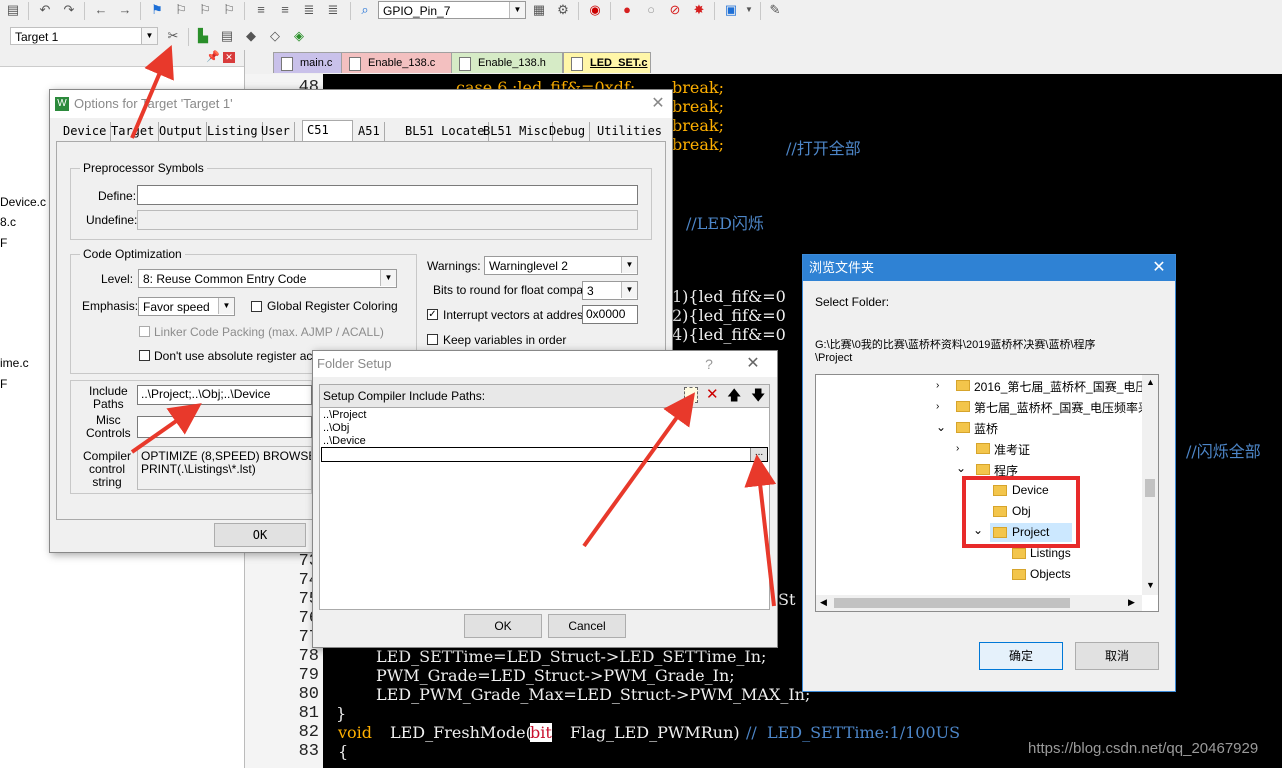 This screenshot has height=768, width=1282. What do you see at coordinates (23, 202) in the screenshot?
I see `project-file: Device.c` at bounding box center [23, 202].